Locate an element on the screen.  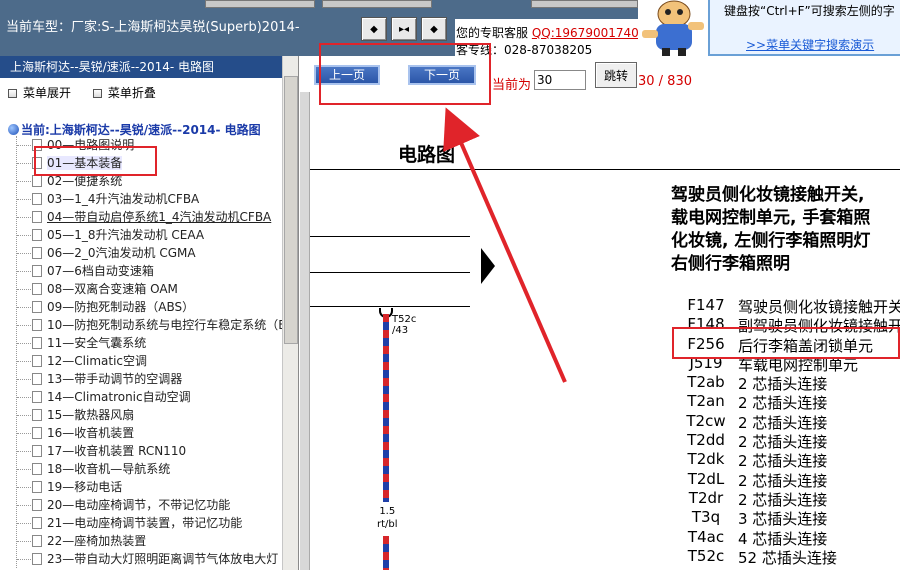
legend-desc: 车载电网控制单元 is located at coordinates (798, 364).